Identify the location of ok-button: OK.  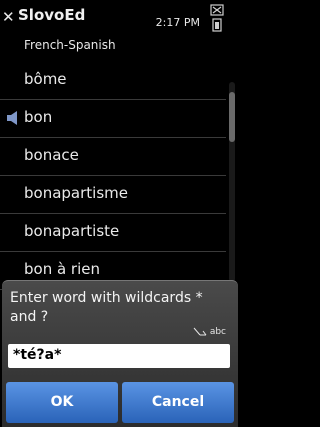
(62, 402).